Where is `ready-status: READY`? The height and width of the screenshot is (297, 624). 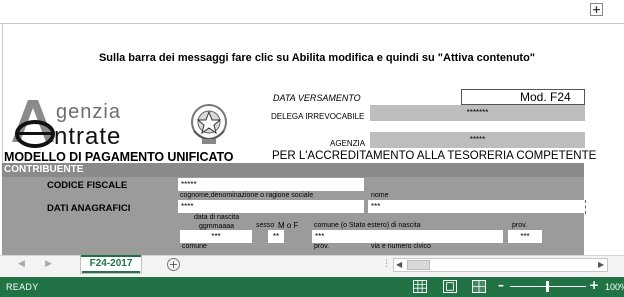 ready-status: READY is located at coordinates (22, 287).